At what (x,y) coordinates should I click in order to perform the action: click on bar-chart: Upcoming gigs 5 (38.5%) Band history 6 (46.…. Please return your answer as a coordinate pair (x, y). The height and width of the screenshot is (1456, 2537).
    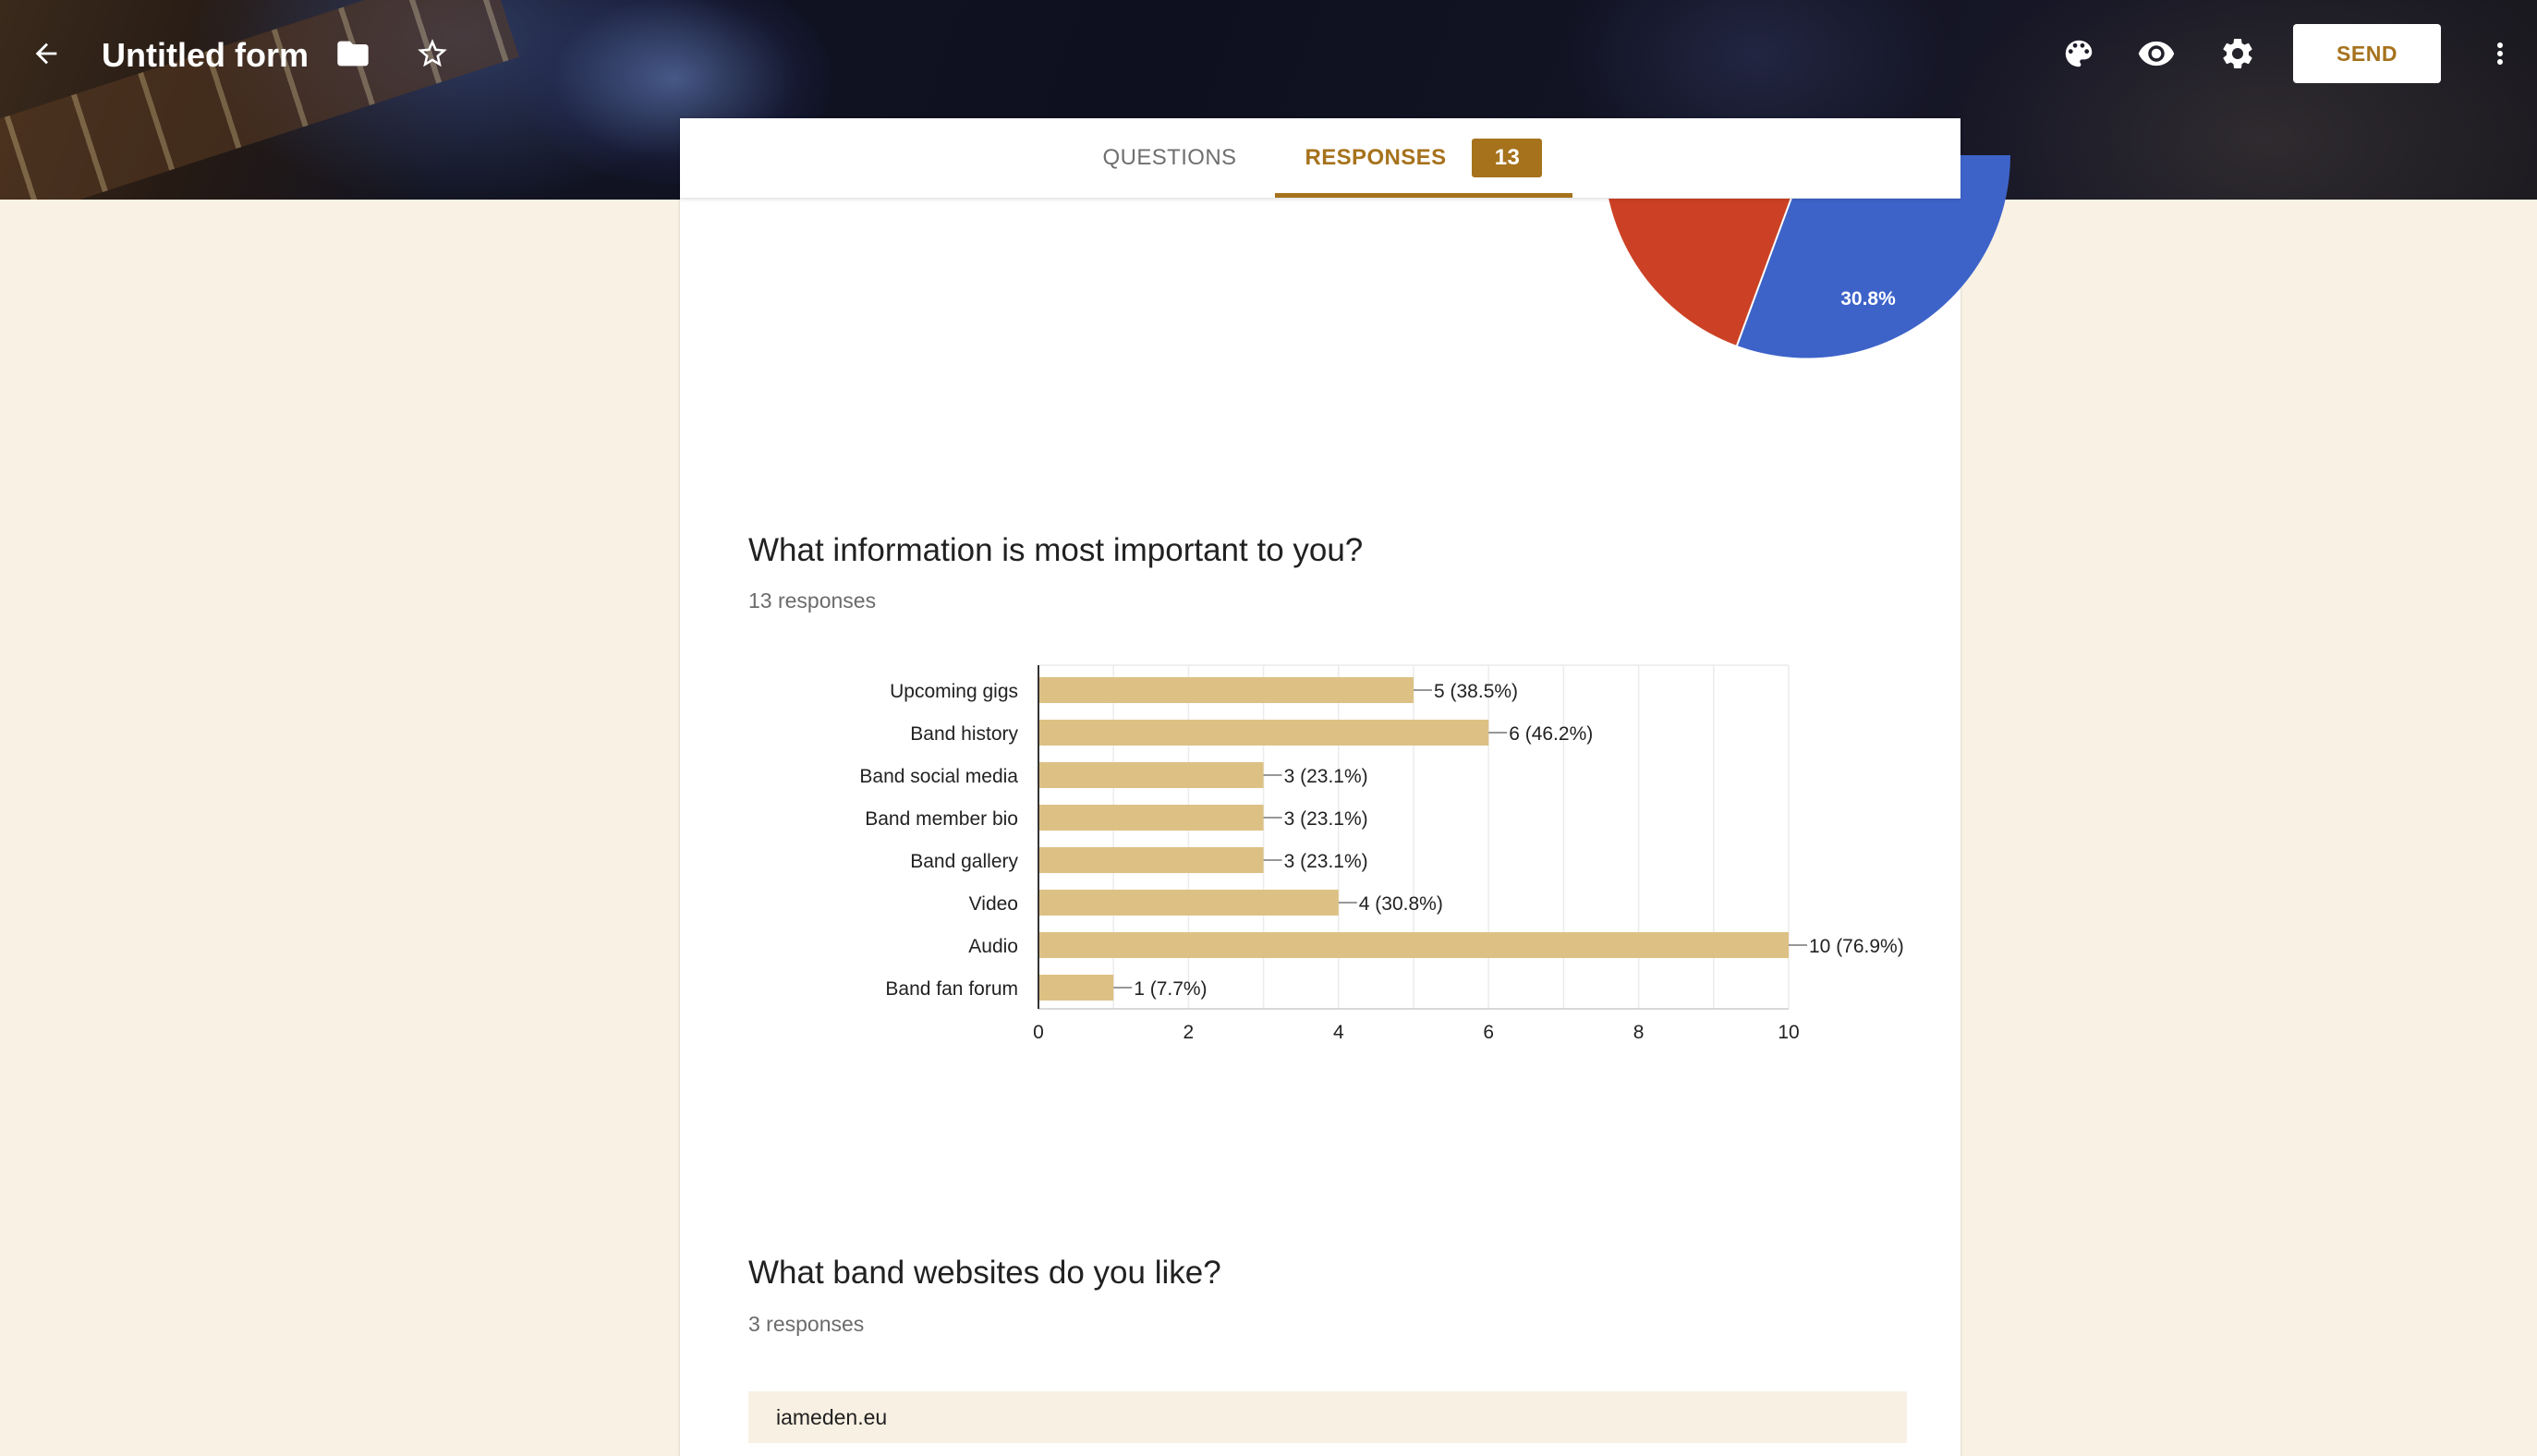
    Looking at the image, I should click on (1381, 853).